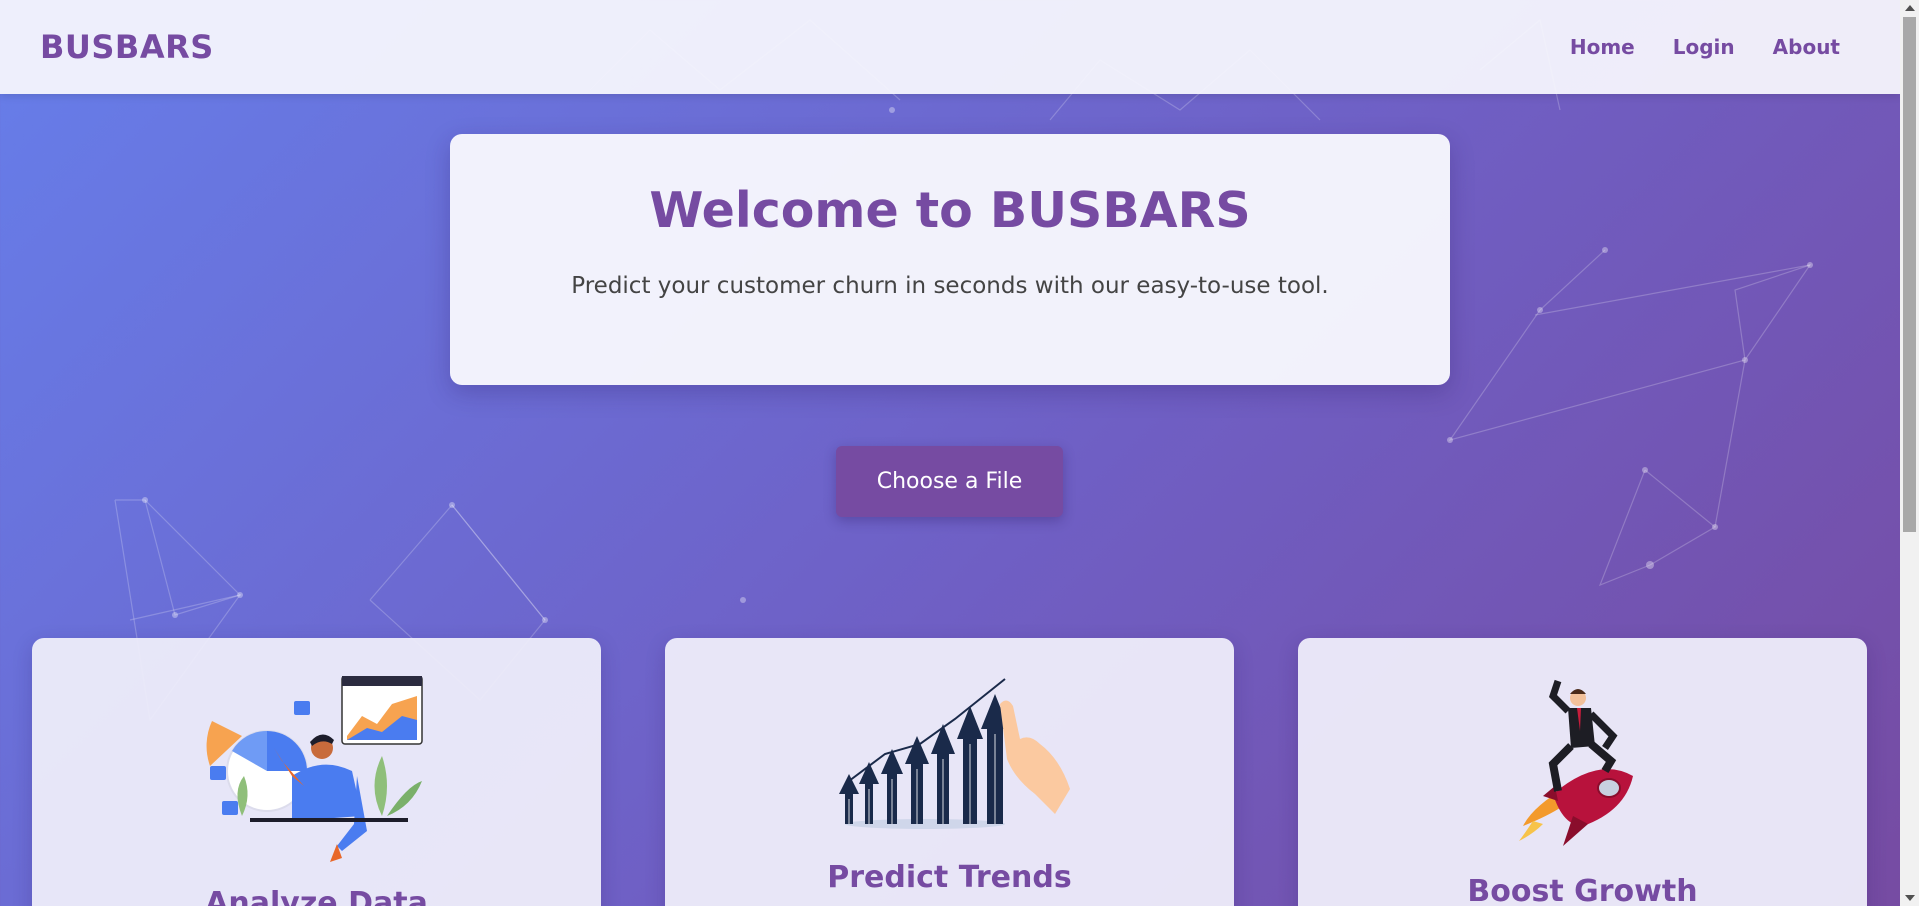  I want to click on feature-card-analyze: Analyze Data, so click(316, 772).